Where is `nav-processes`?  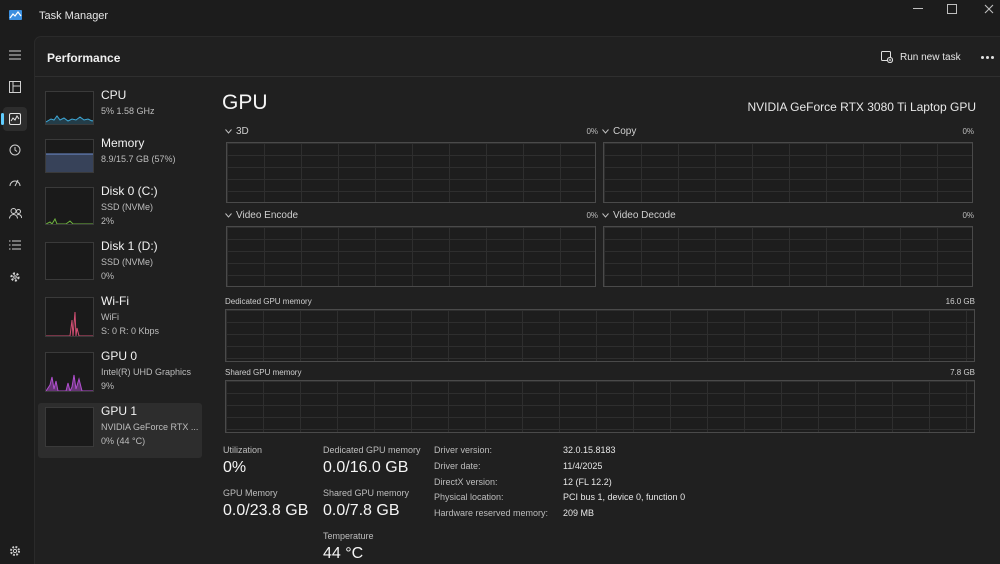 nav-processes is located at coordinates (15, 87).